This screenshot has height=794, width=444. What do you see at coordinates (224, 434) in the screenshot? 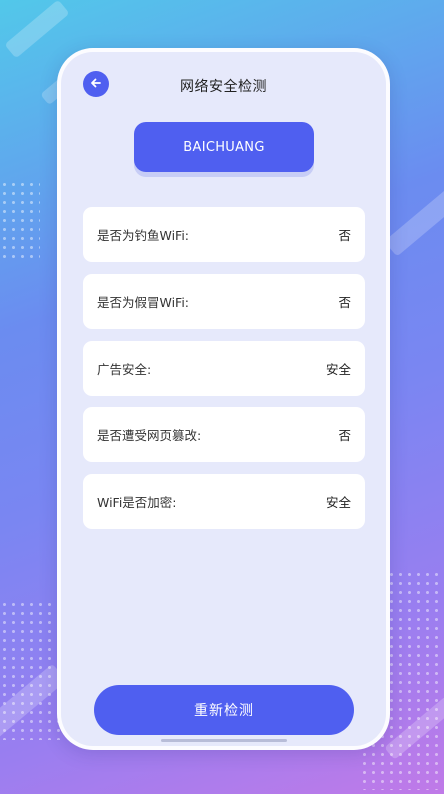
I see `check-row-tamper: 是否遭受网页篡改: 否` at bounding box center [224, 434].